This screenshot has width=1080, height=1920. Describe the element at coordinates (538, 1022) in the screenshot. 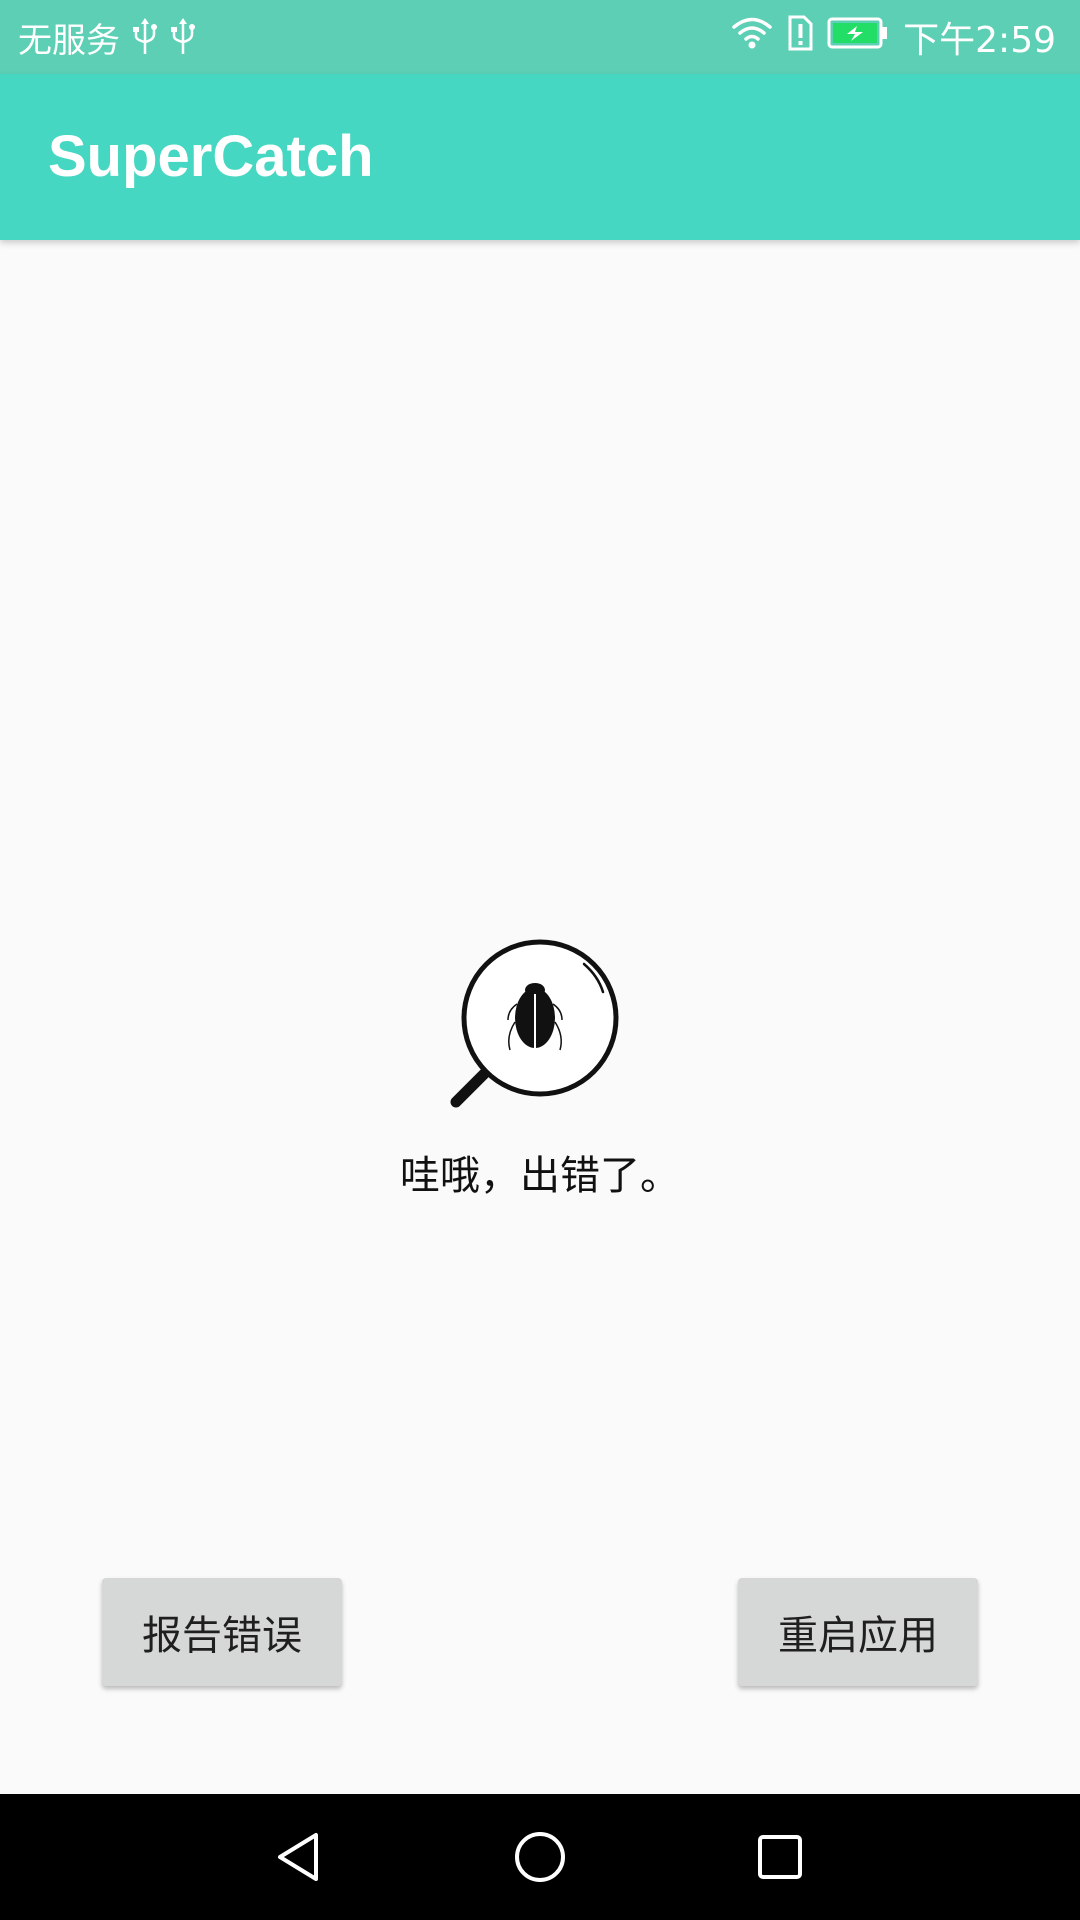

I see `bug-magnifier-icon` at that location.